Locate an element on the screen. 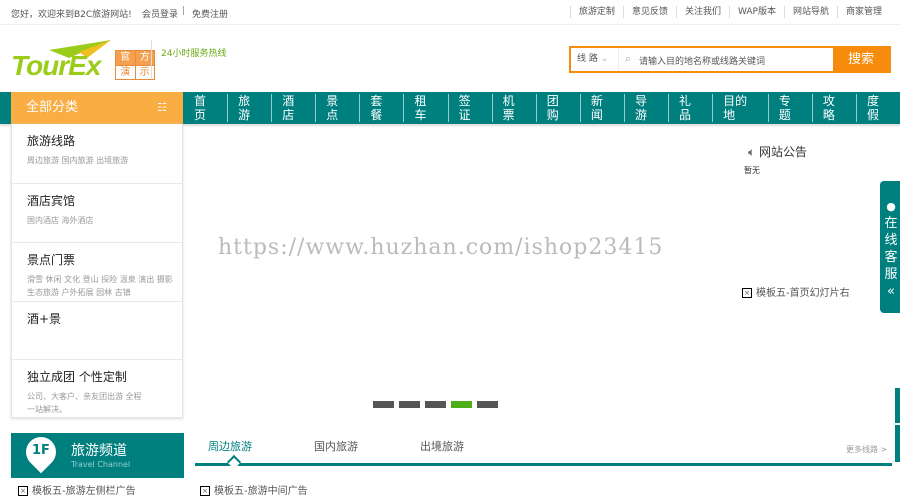 This screenshot has width=900, height=497. slider-right-ad: × 模板五-首页幻灯片右 is located at coordinates (796, 291).